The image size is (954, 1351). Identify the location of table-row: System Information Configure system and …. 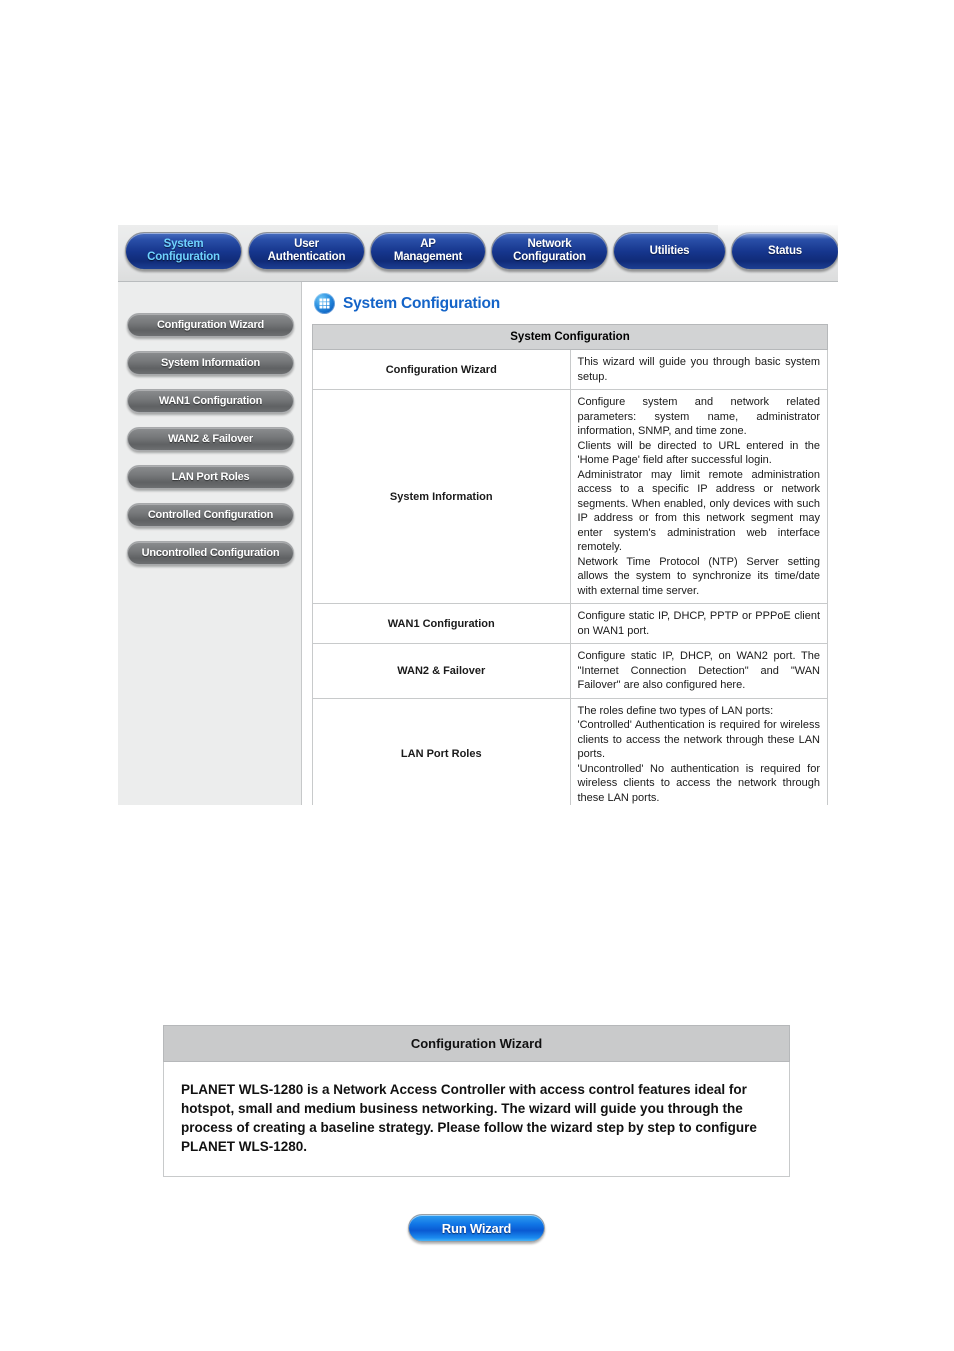
(570, 496).